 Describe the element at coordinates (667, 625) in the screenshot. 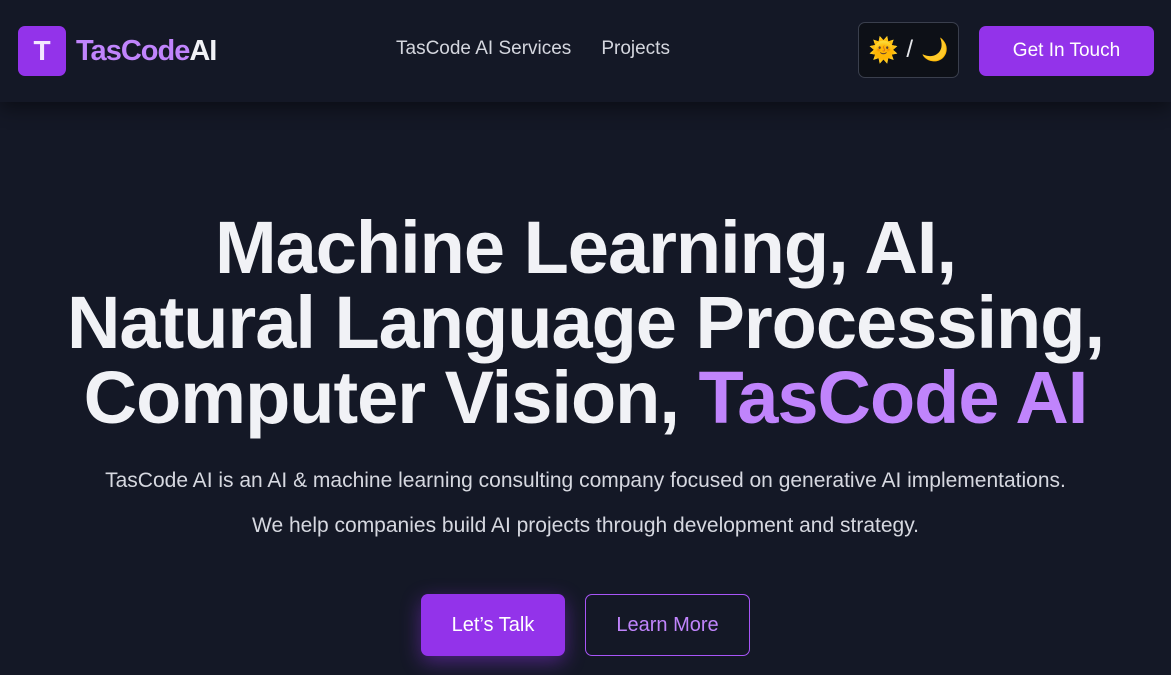

I see `learn-more-button: Learn More` at that location.